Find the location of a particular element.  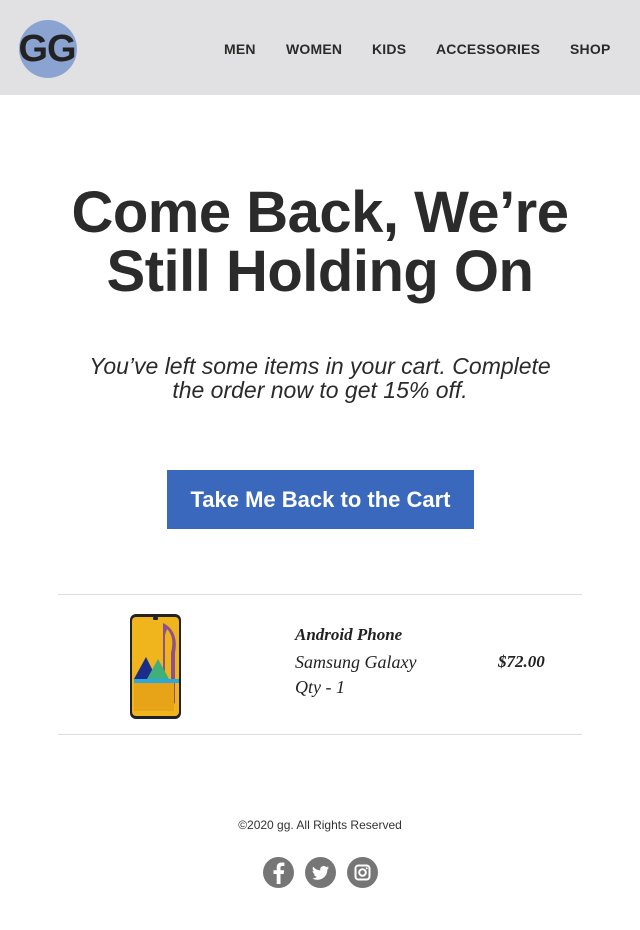

nav-accessories: ACCESSORIES is located at coordinates (488, 49).